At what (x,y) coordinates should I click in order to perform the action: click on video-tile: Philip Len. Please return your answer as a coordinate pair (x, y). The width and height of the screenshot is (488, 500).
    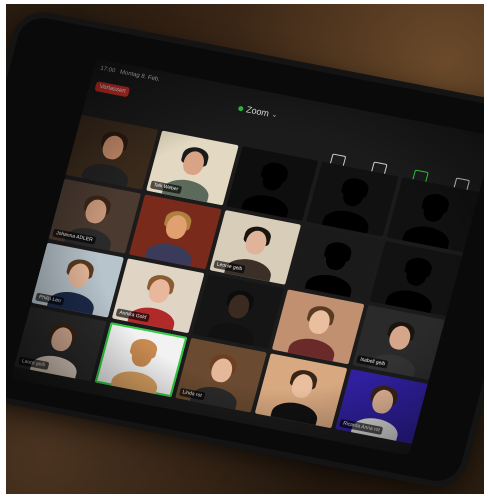
    Looking at the image, I should click on (77, 280).